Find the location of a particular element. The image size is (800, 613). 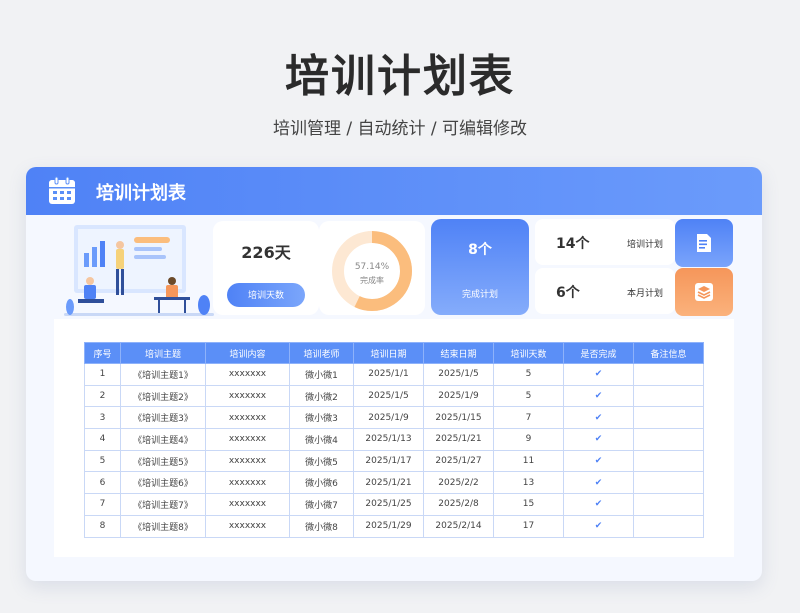

table-cell: 1 is located at coordinates (102, 374).